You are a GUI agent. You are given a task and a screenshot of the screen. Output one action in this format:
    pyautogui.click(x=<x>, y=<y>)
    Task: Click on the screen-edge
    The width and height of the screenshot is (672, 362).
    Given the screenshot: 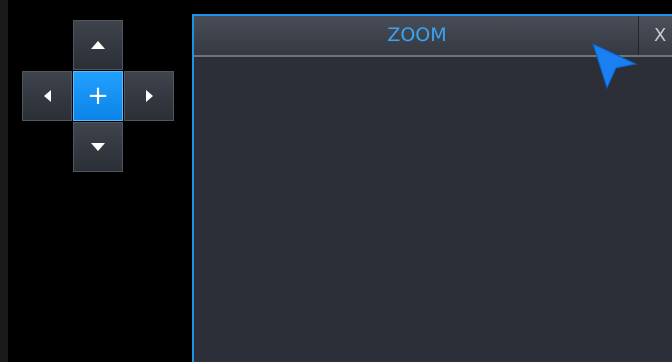 What is the action you would take?
    pyautogui.click(x=4, y=181)
    